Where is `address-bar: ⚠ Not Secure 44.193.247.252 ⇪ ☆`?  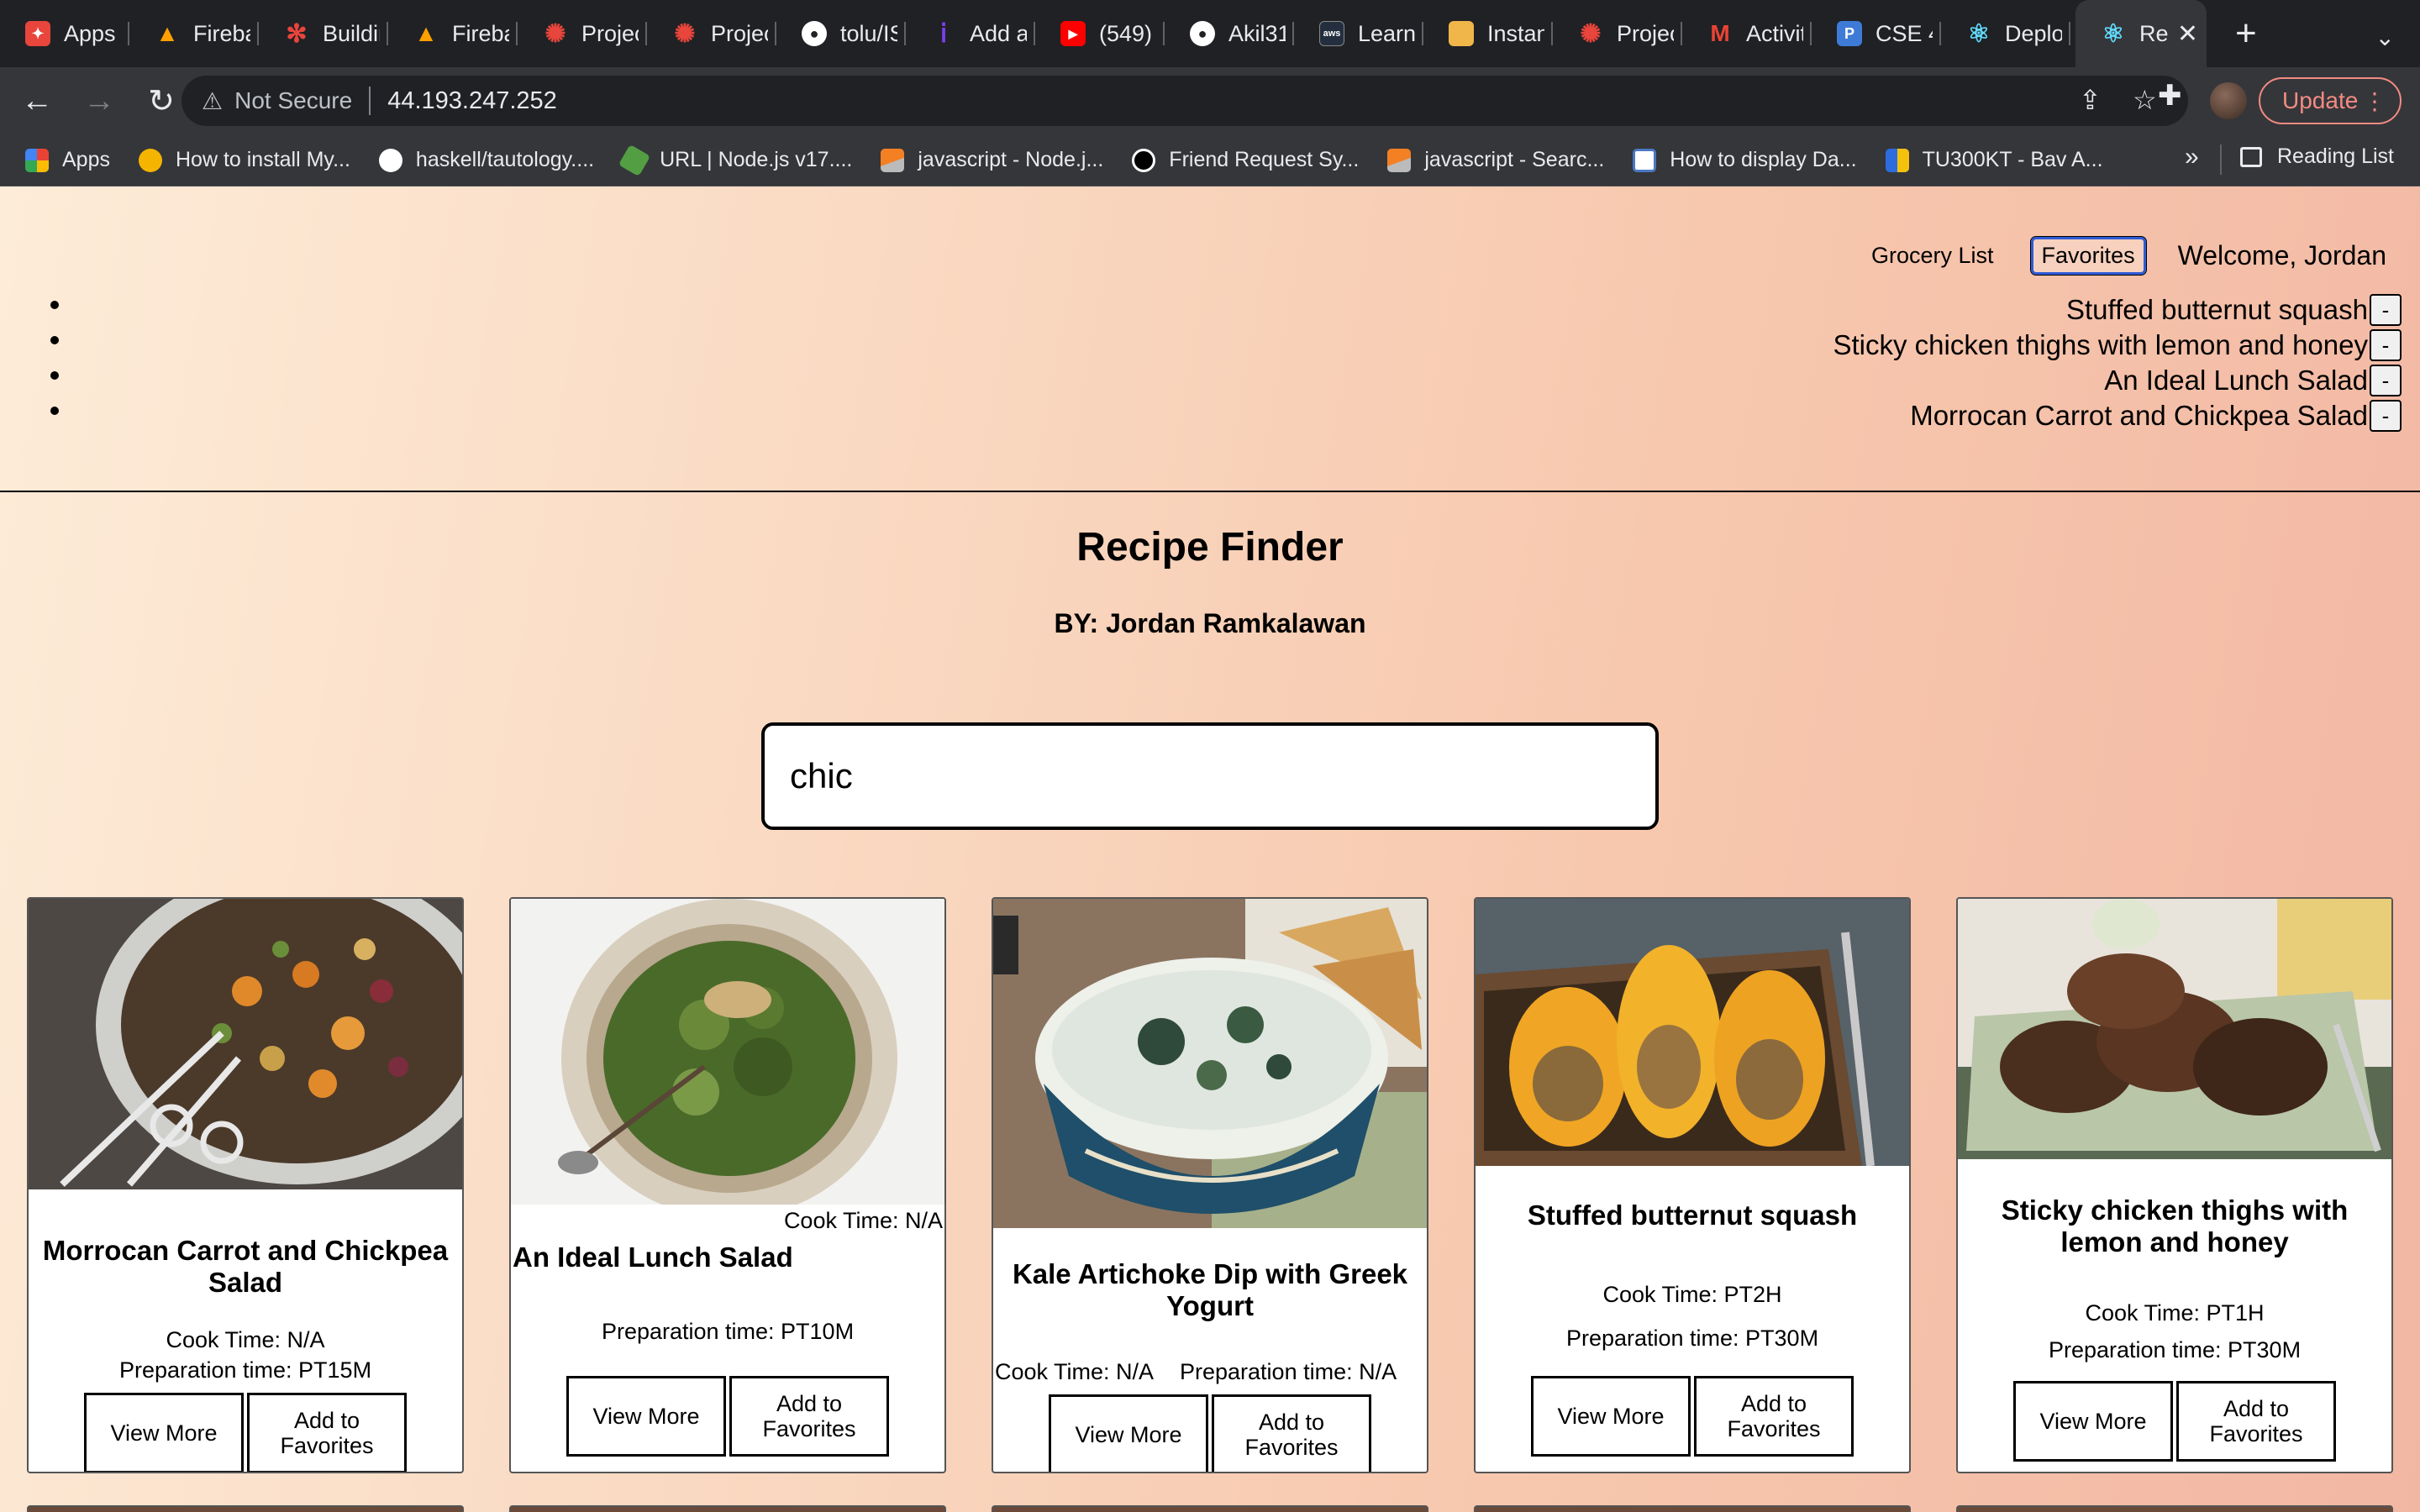
address-bar: ⚠ Not Secure 44.193.247.252 ⇪ ☆ is located at coordinates (1185, 101).